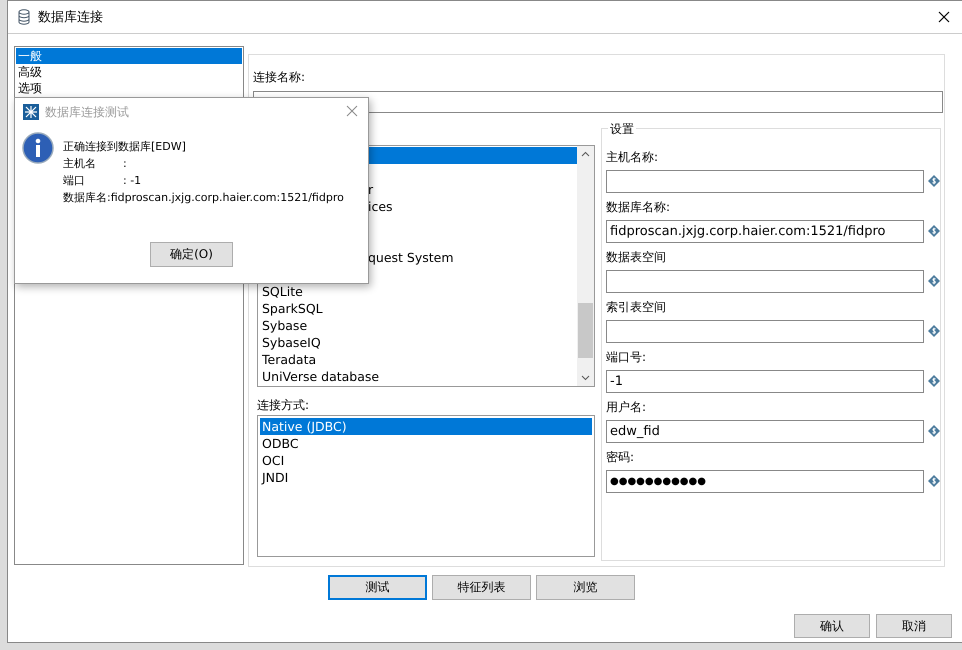 The image size is (962, 650). Describe the element at coordinates (129, 88) in the screenshot. I see `category-item: 选项` at that location.